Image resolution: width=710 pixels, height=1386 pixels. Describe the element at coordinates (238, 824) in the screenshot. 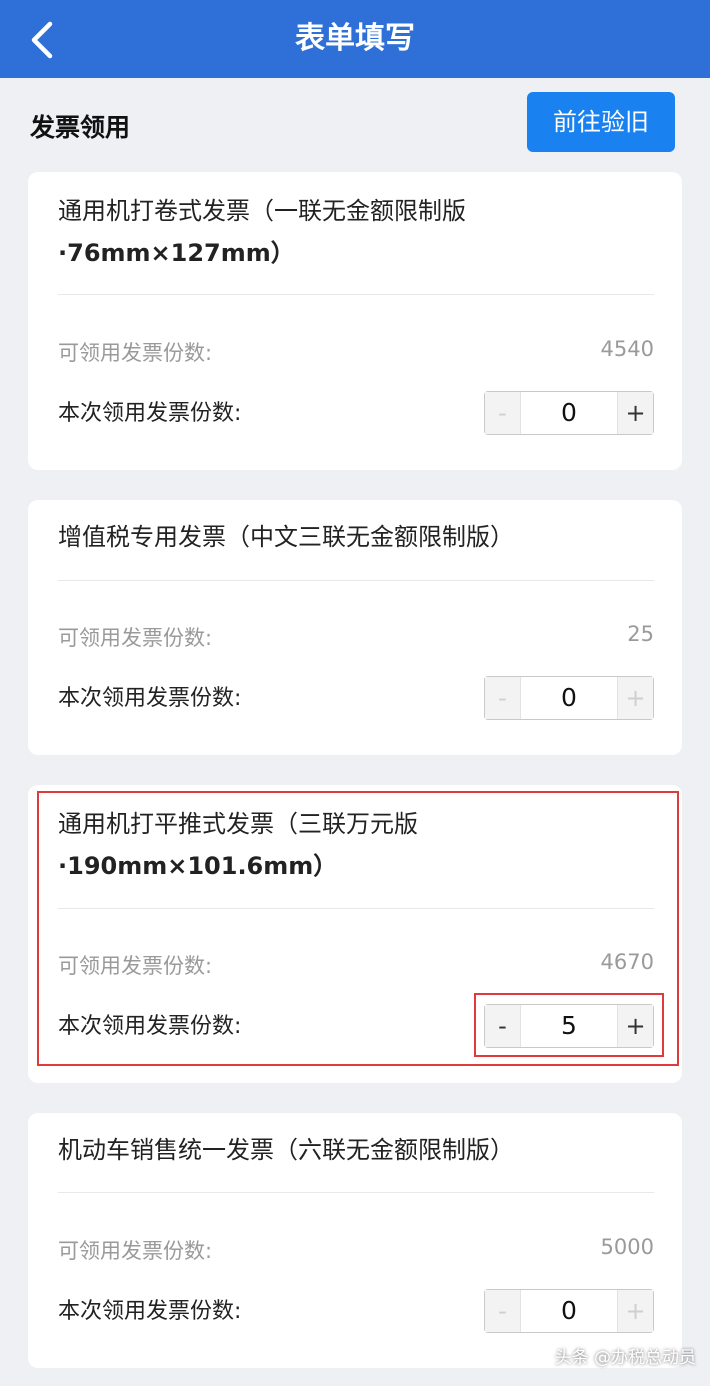

I see `invoice-name-line1: 通用机打平推式发票（三联万元版` at that location.